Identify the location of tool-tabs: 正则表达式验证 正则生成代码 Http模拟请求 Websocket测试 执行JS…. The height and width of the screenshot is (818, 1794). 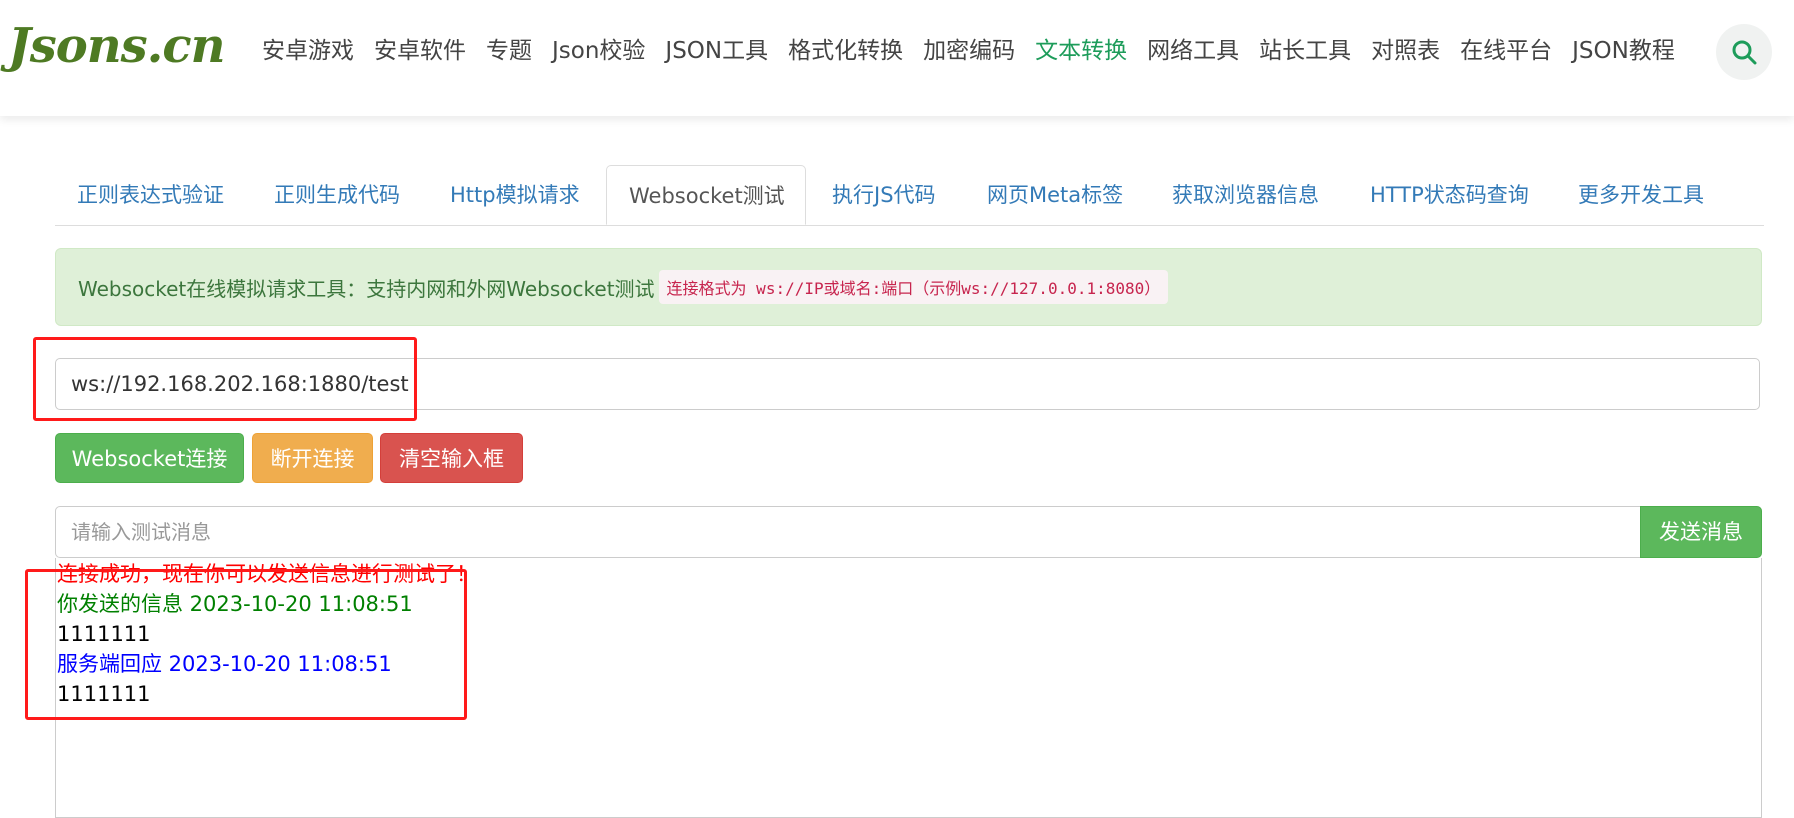
(909, 195).